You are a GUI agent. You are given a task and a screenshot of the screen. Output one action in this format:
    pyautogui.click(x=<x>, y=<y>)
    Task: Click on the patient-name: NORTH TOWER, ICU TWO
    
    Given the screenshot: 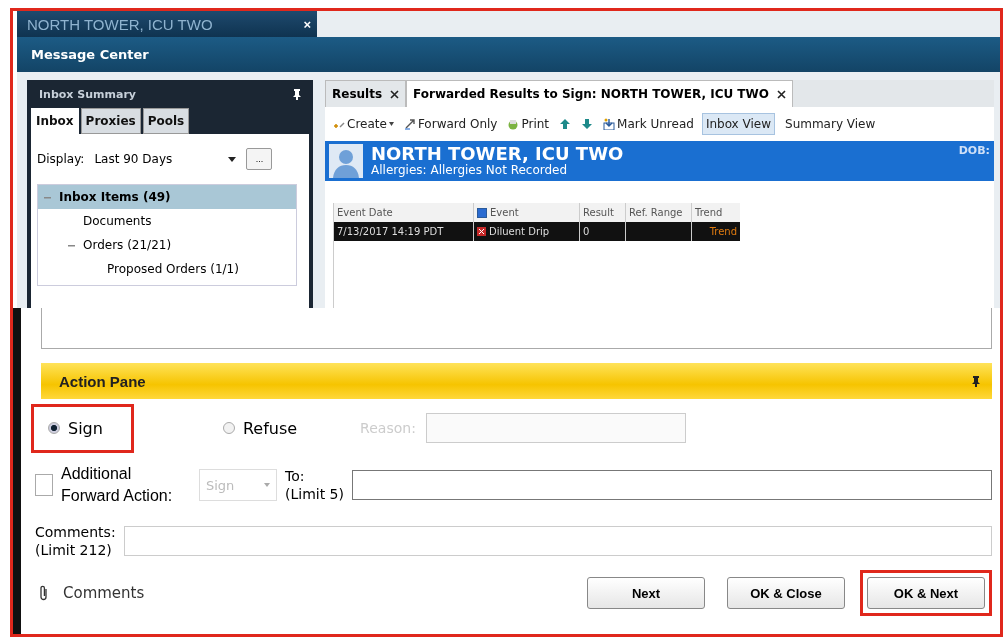 What is the action you would take?
    pyautogui.click(x=498, y=153)
    